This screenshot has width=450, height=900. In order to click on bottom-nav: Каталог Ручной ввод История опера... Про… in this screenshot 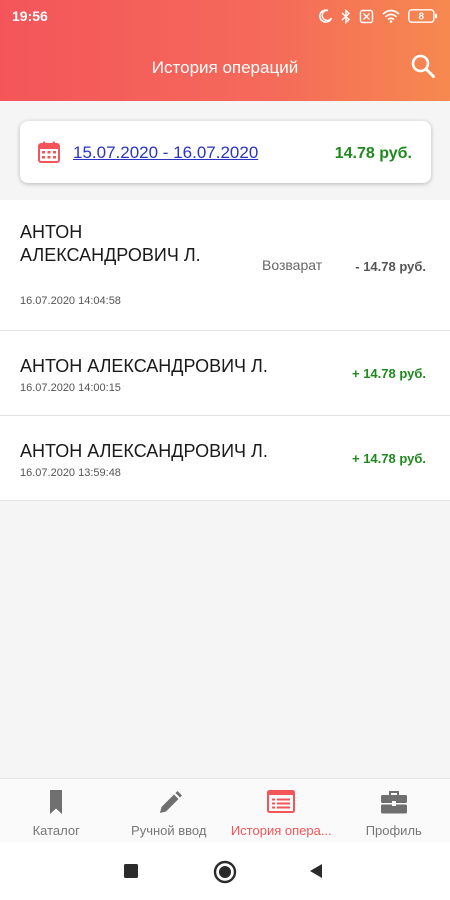, I will do `click(225, 810)`.